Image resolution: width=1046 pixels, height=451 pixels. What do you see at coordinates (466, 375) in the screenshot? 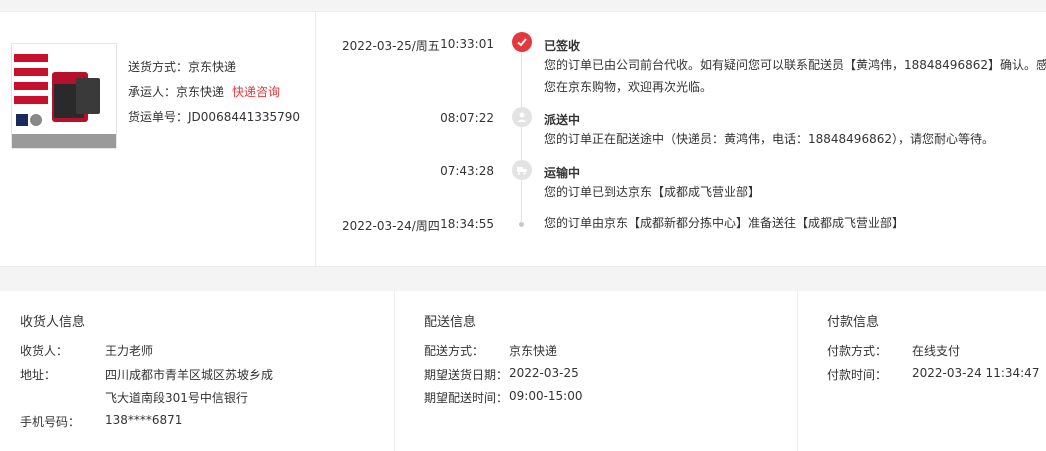
I see `delivery-date-label: 期望送货日期：` at bounding box center [466, 375].